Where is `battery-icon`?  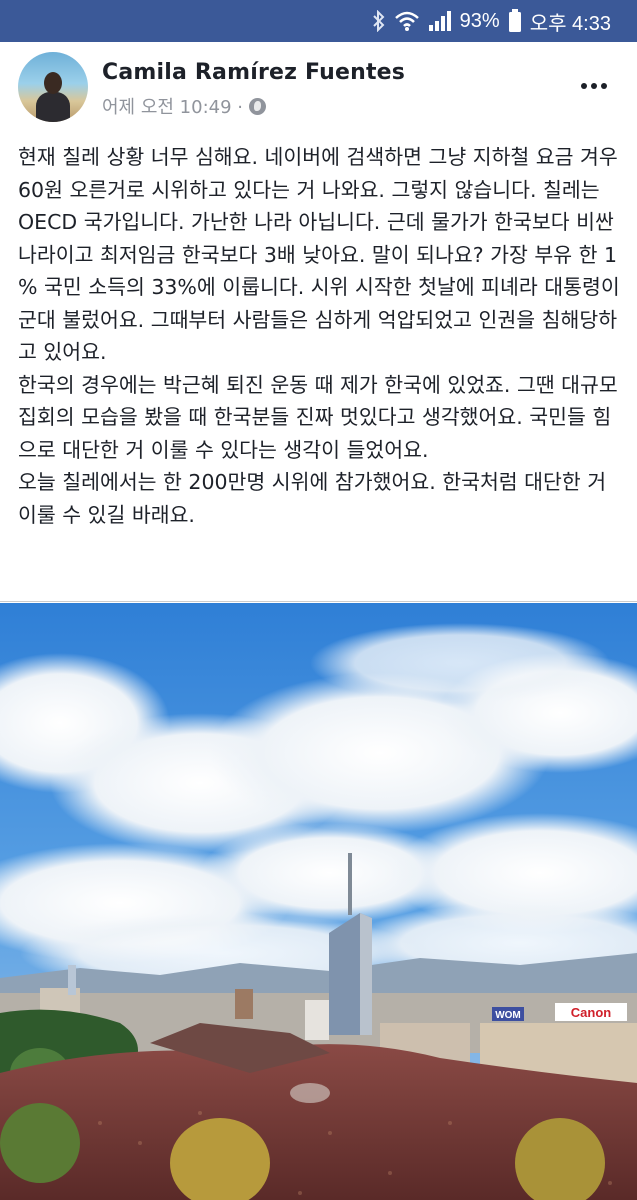
battery-icon is located at coordinates (515, 21).